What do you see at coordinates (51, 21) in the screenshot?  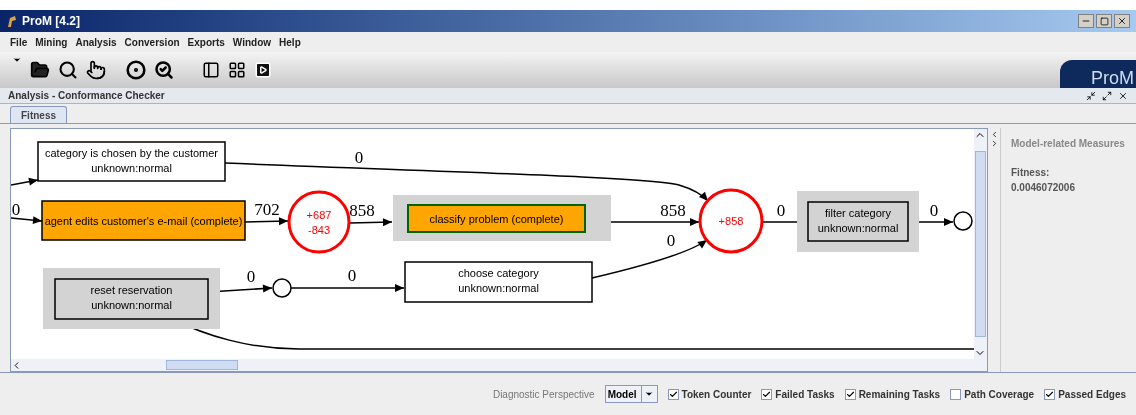 I see `window-title: ProM [4.2]` at bounding box center [51, 21].